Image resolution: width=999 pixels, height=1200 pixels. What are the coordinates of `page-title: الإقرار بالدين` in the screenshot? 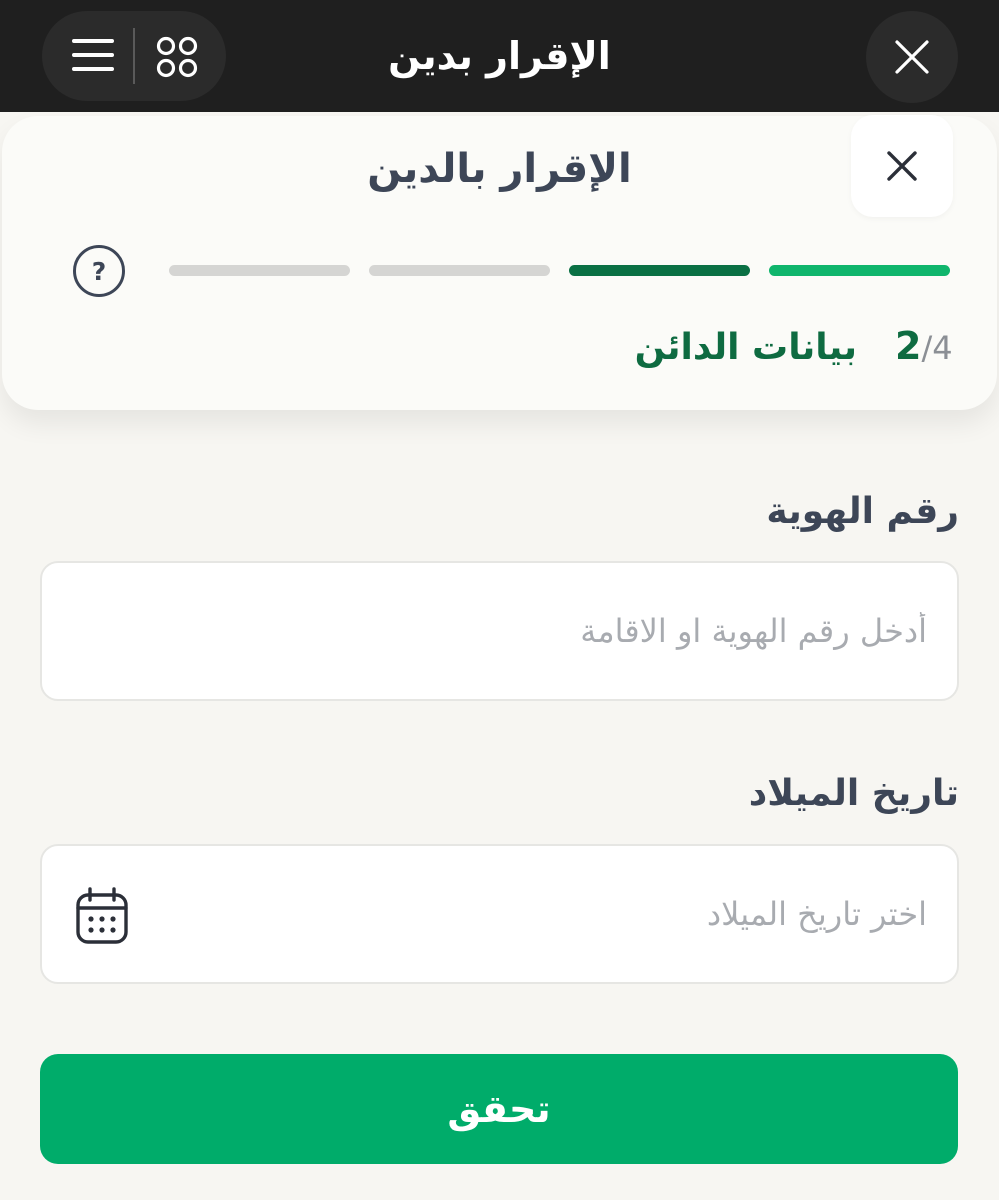 It's located at (499, 169).